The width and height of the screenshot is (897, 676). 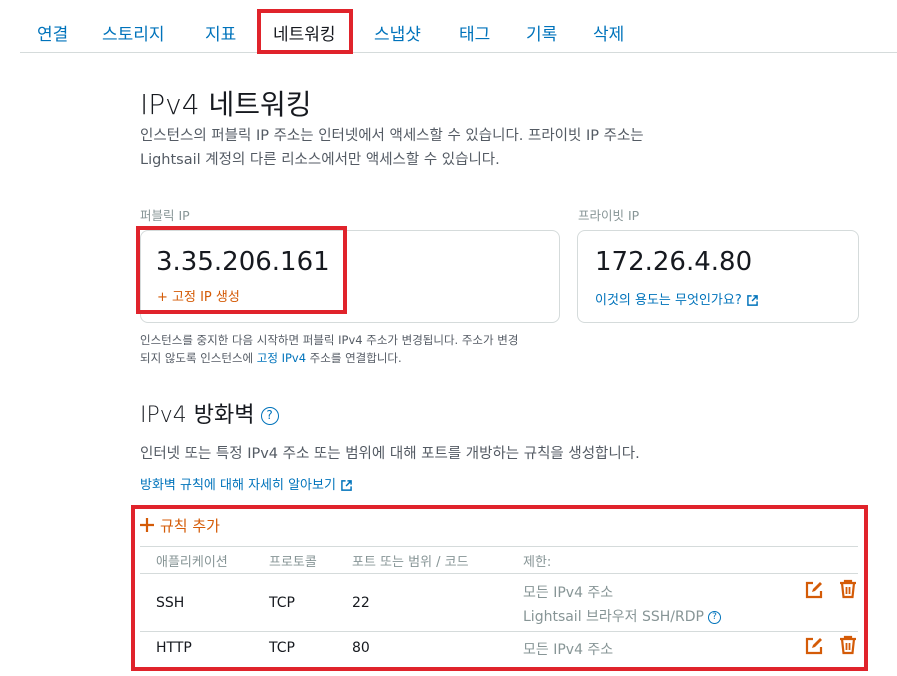 I want to click on tab-bar: 연결 스토리지 지표 네트워킹 스냅샷 태그 기록 삭제, so click(x=458, y=26).